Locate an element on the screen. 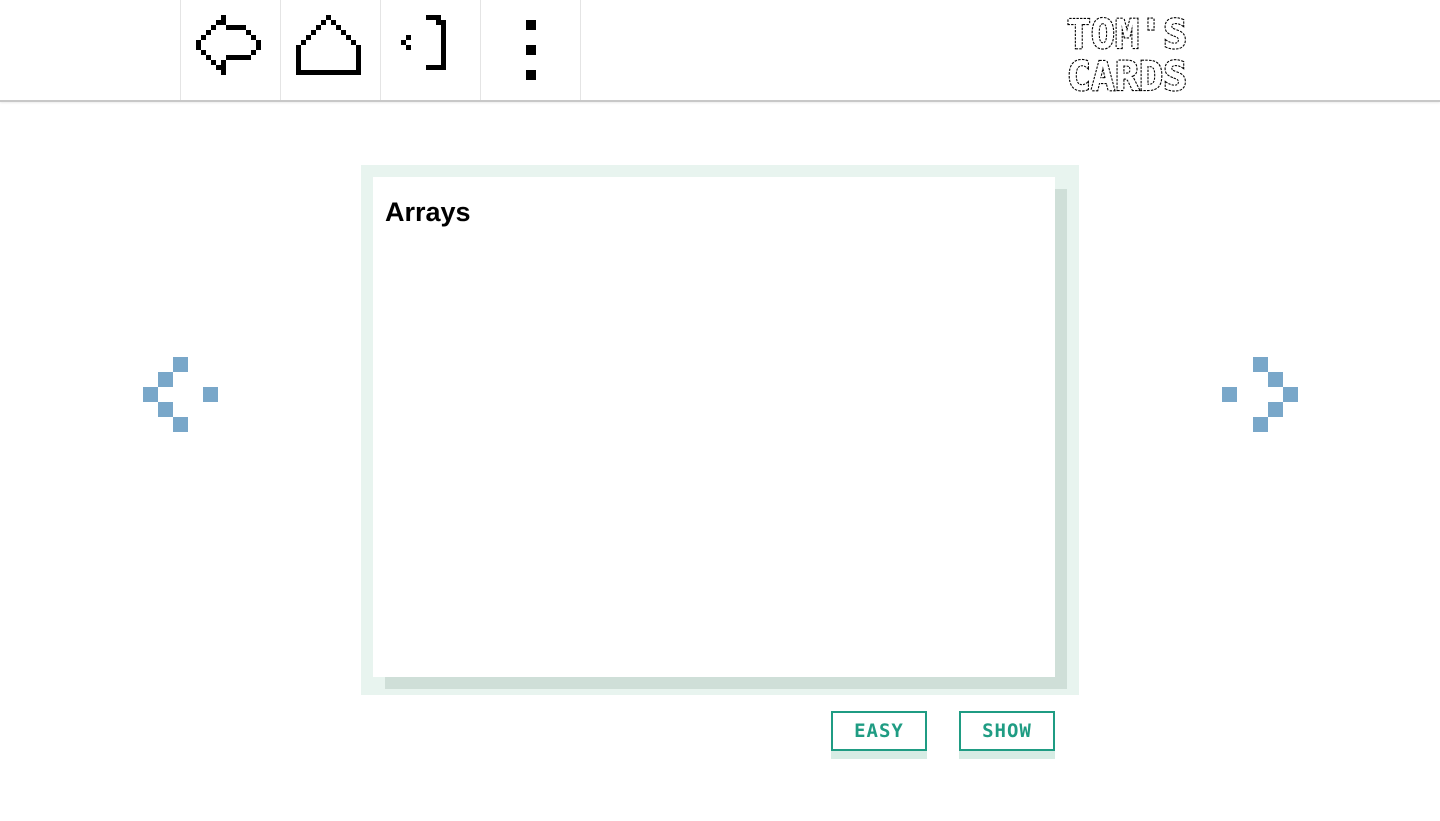 The width and height of the screenshot is (1440, 821). more-vertical-icon is located at coordinates (530, 50).